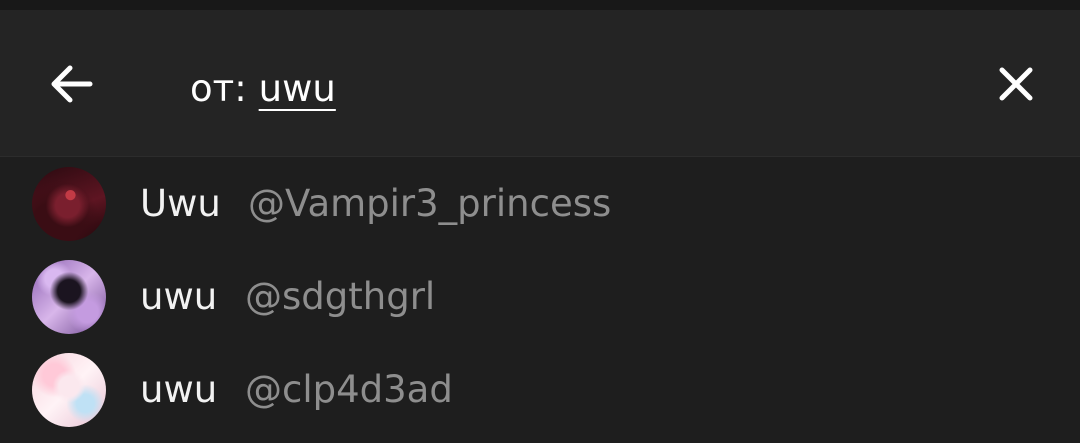 This screenshot has width=1080, height=443. I want to click on user-handle: @sdgthgrl, so click(340, 296).